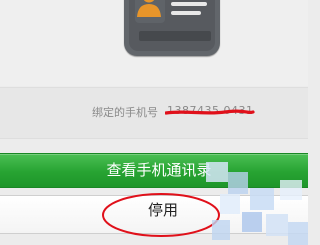 This screenshot has height=245, width=320. Describe the element at coordinates (175, 36) in the screenshot. I see `card-strip` at that location.